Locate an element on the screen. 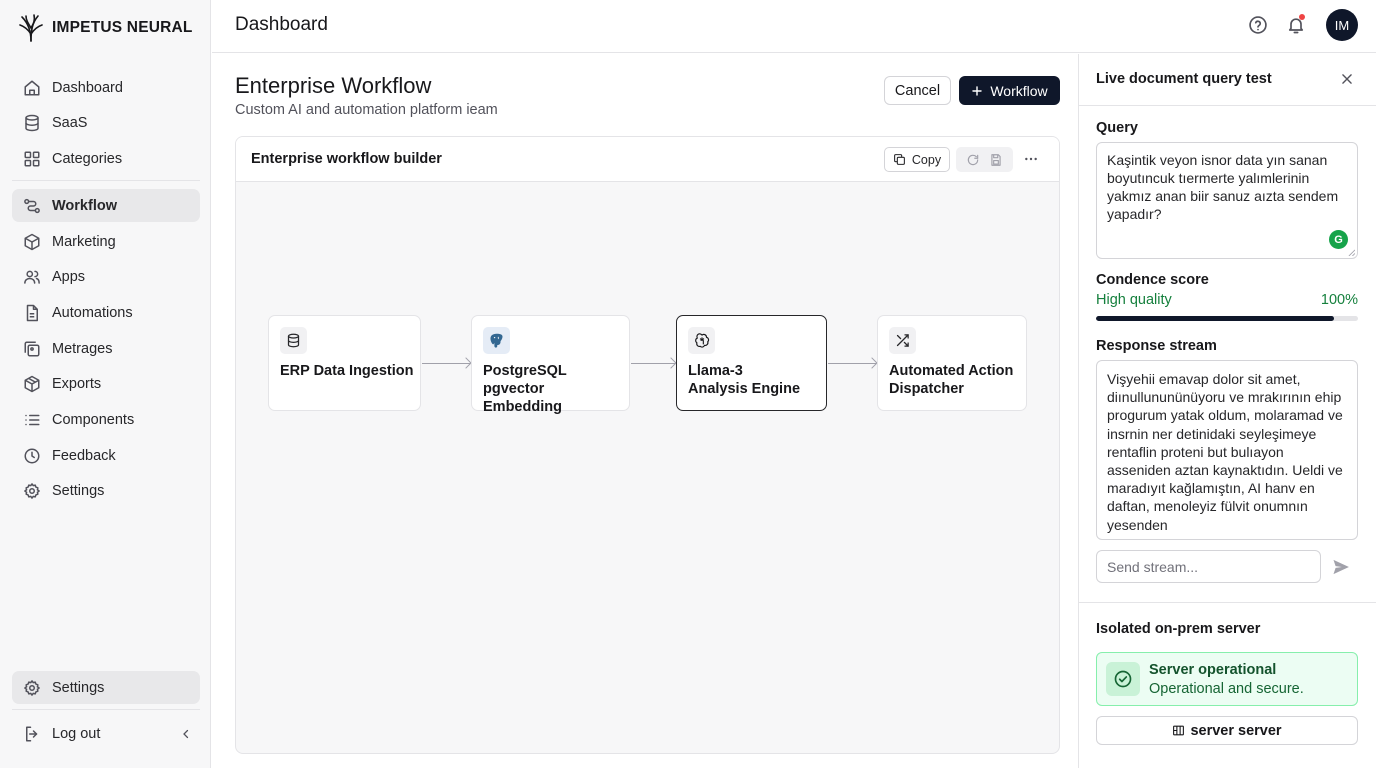 Image resolution: width=1376 pixels, height=768 pixels. node-label: ERP Data Ingestion is located at coordinates (346, 371).